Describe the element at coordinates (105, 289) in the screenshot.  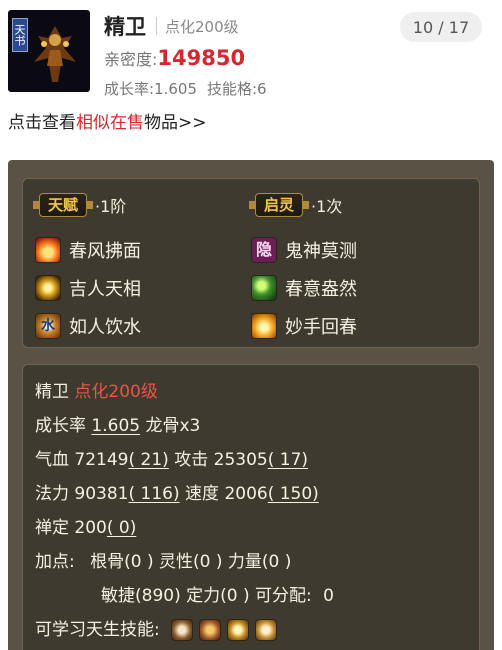
I see `talent-skill-label: 吉人天相` at that location.